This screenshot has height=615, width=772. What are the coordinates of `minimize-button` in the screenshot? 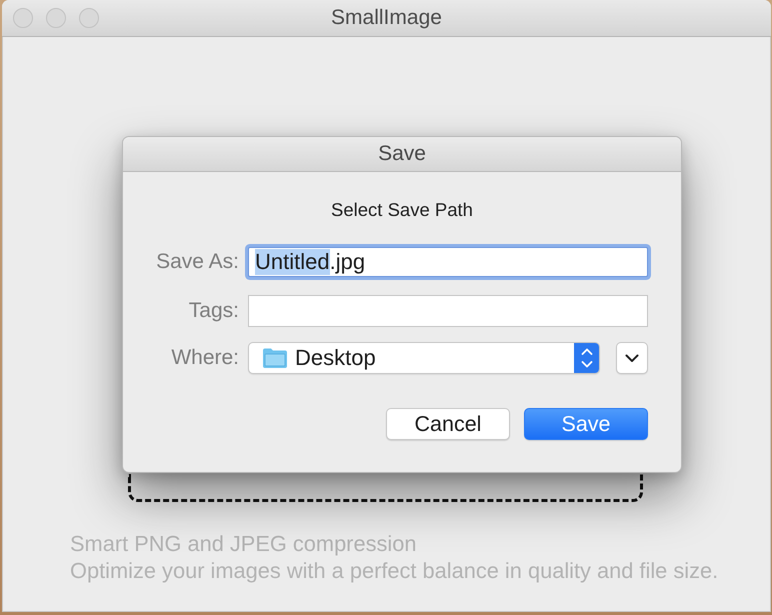 It's located at (56, 18).